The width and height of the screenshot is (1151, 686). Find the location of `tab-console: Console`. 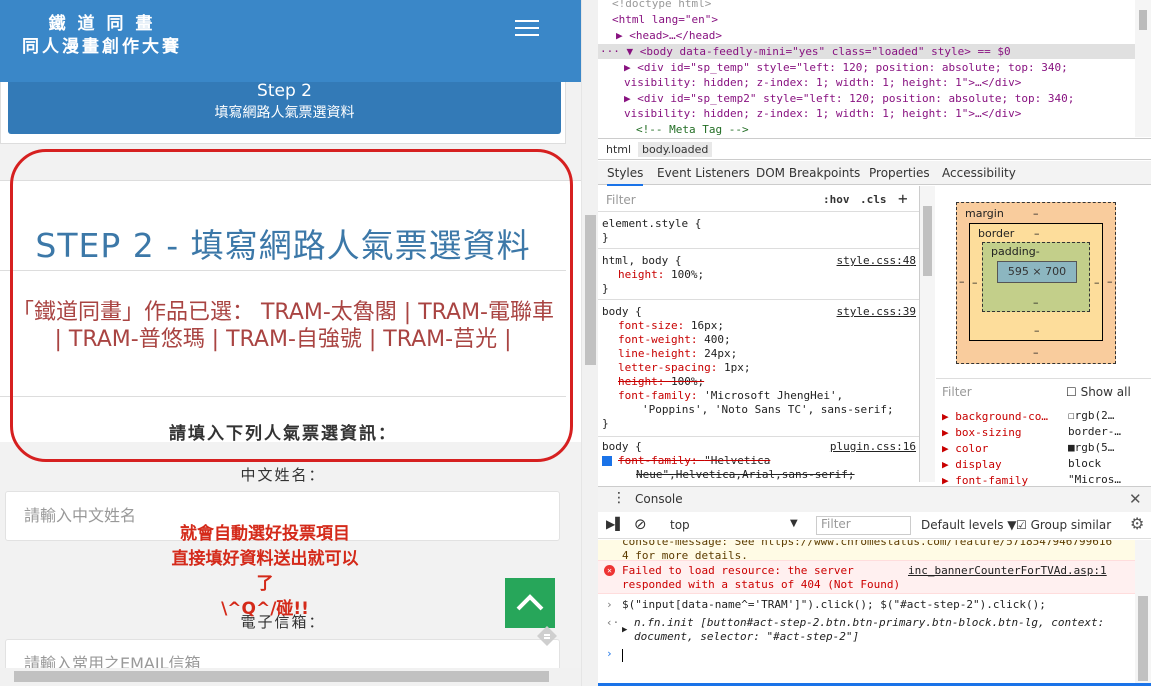

tab-console: Console is located at coordinates (659, 499).